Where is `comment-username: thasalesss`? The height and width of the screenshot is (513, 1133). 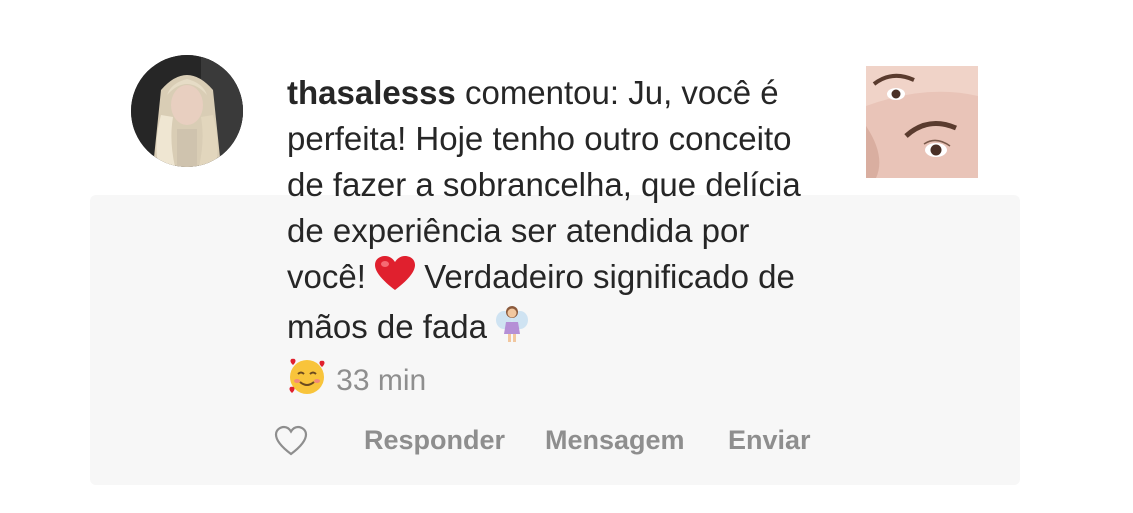 comment-username: thasalesss is located at coordinates (371, 92).